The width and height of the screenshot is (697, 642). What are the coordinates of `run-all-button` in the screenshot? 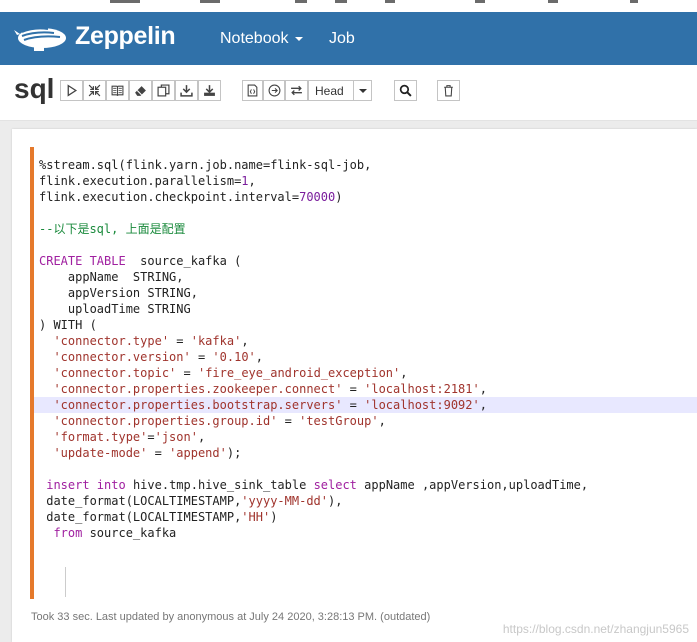 It's located at (71, 90).